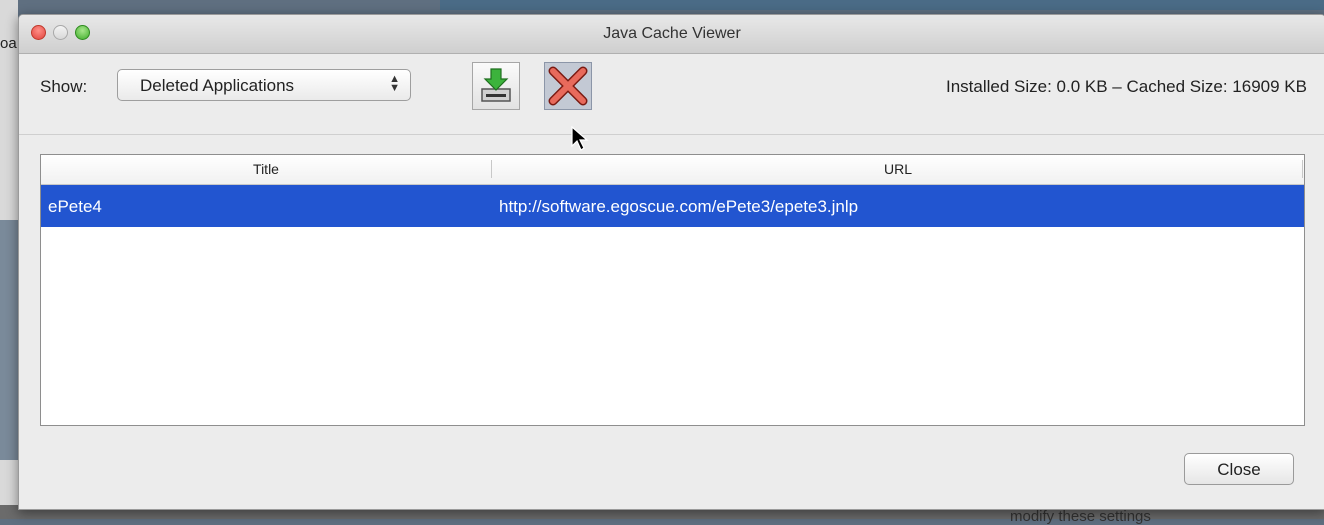 This screenshot has height=525, width=1324. I want to click on window-title: Java Cache Viewer, so click(672, 33).